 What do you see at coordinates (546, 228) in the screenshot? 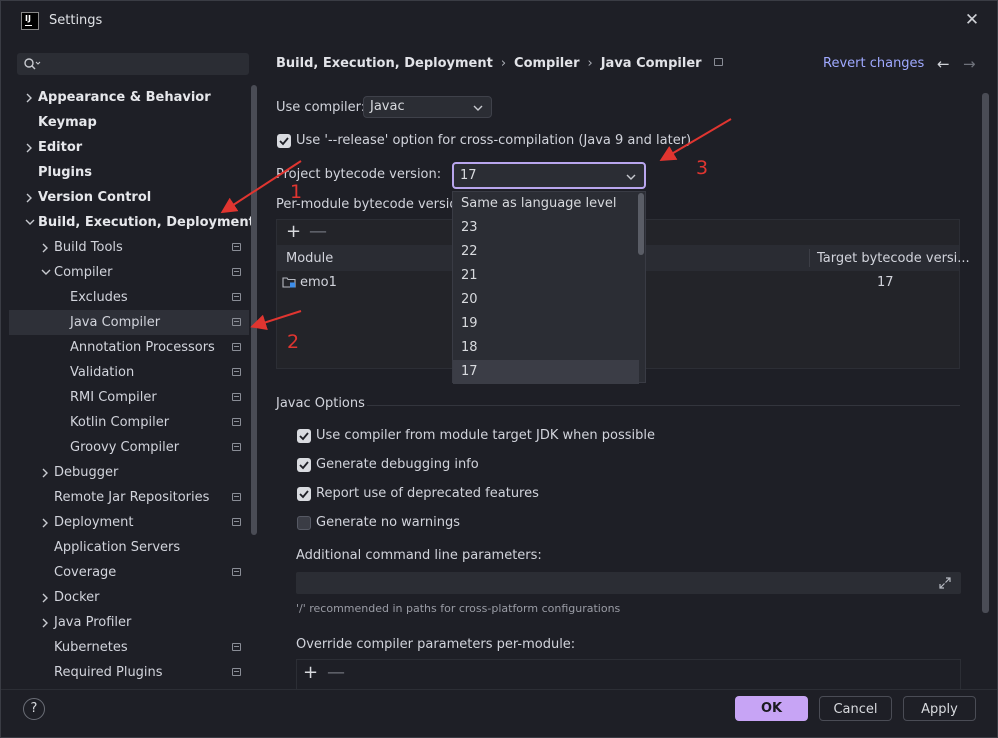
I see `dropdown-option: 23` at bounding box center [546, 228].